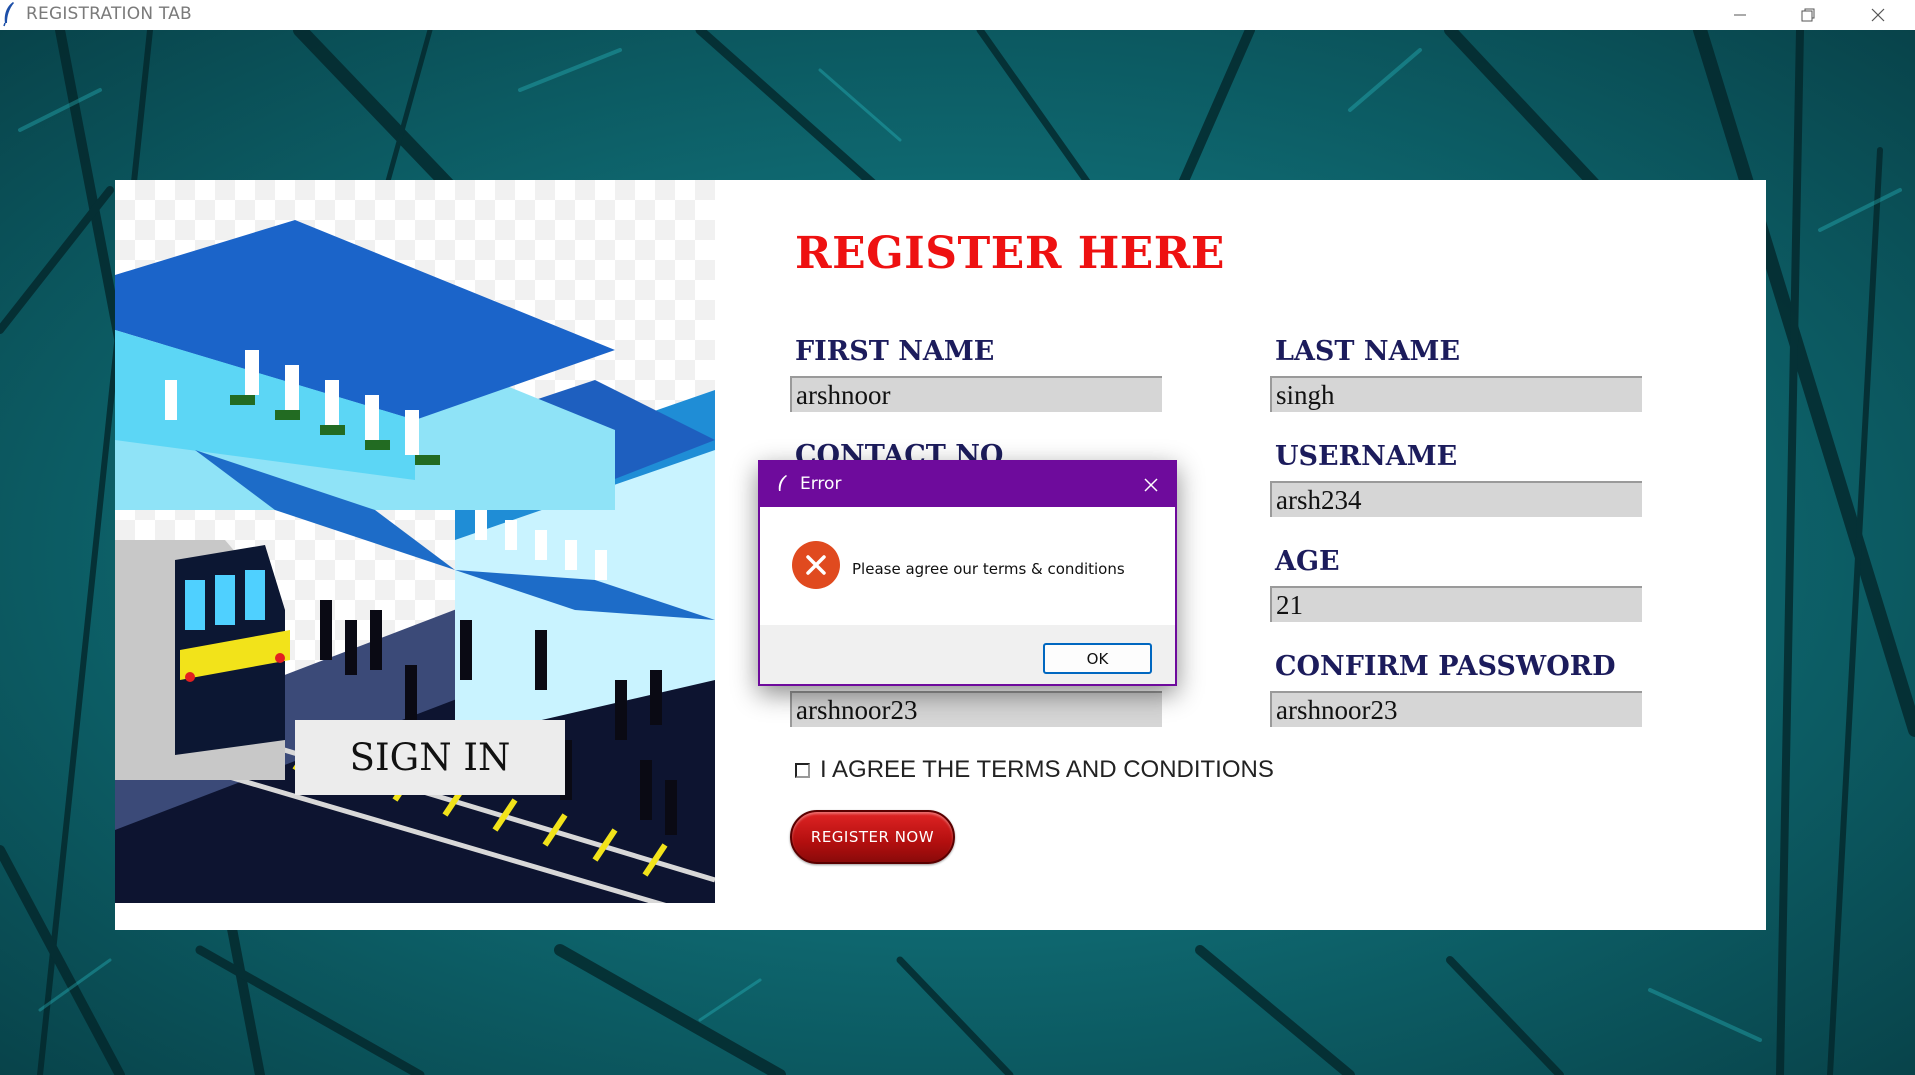  Describe the element at coordinates (1366, 456) in the screenshot. I see `username-label: USERNAME` at that location.